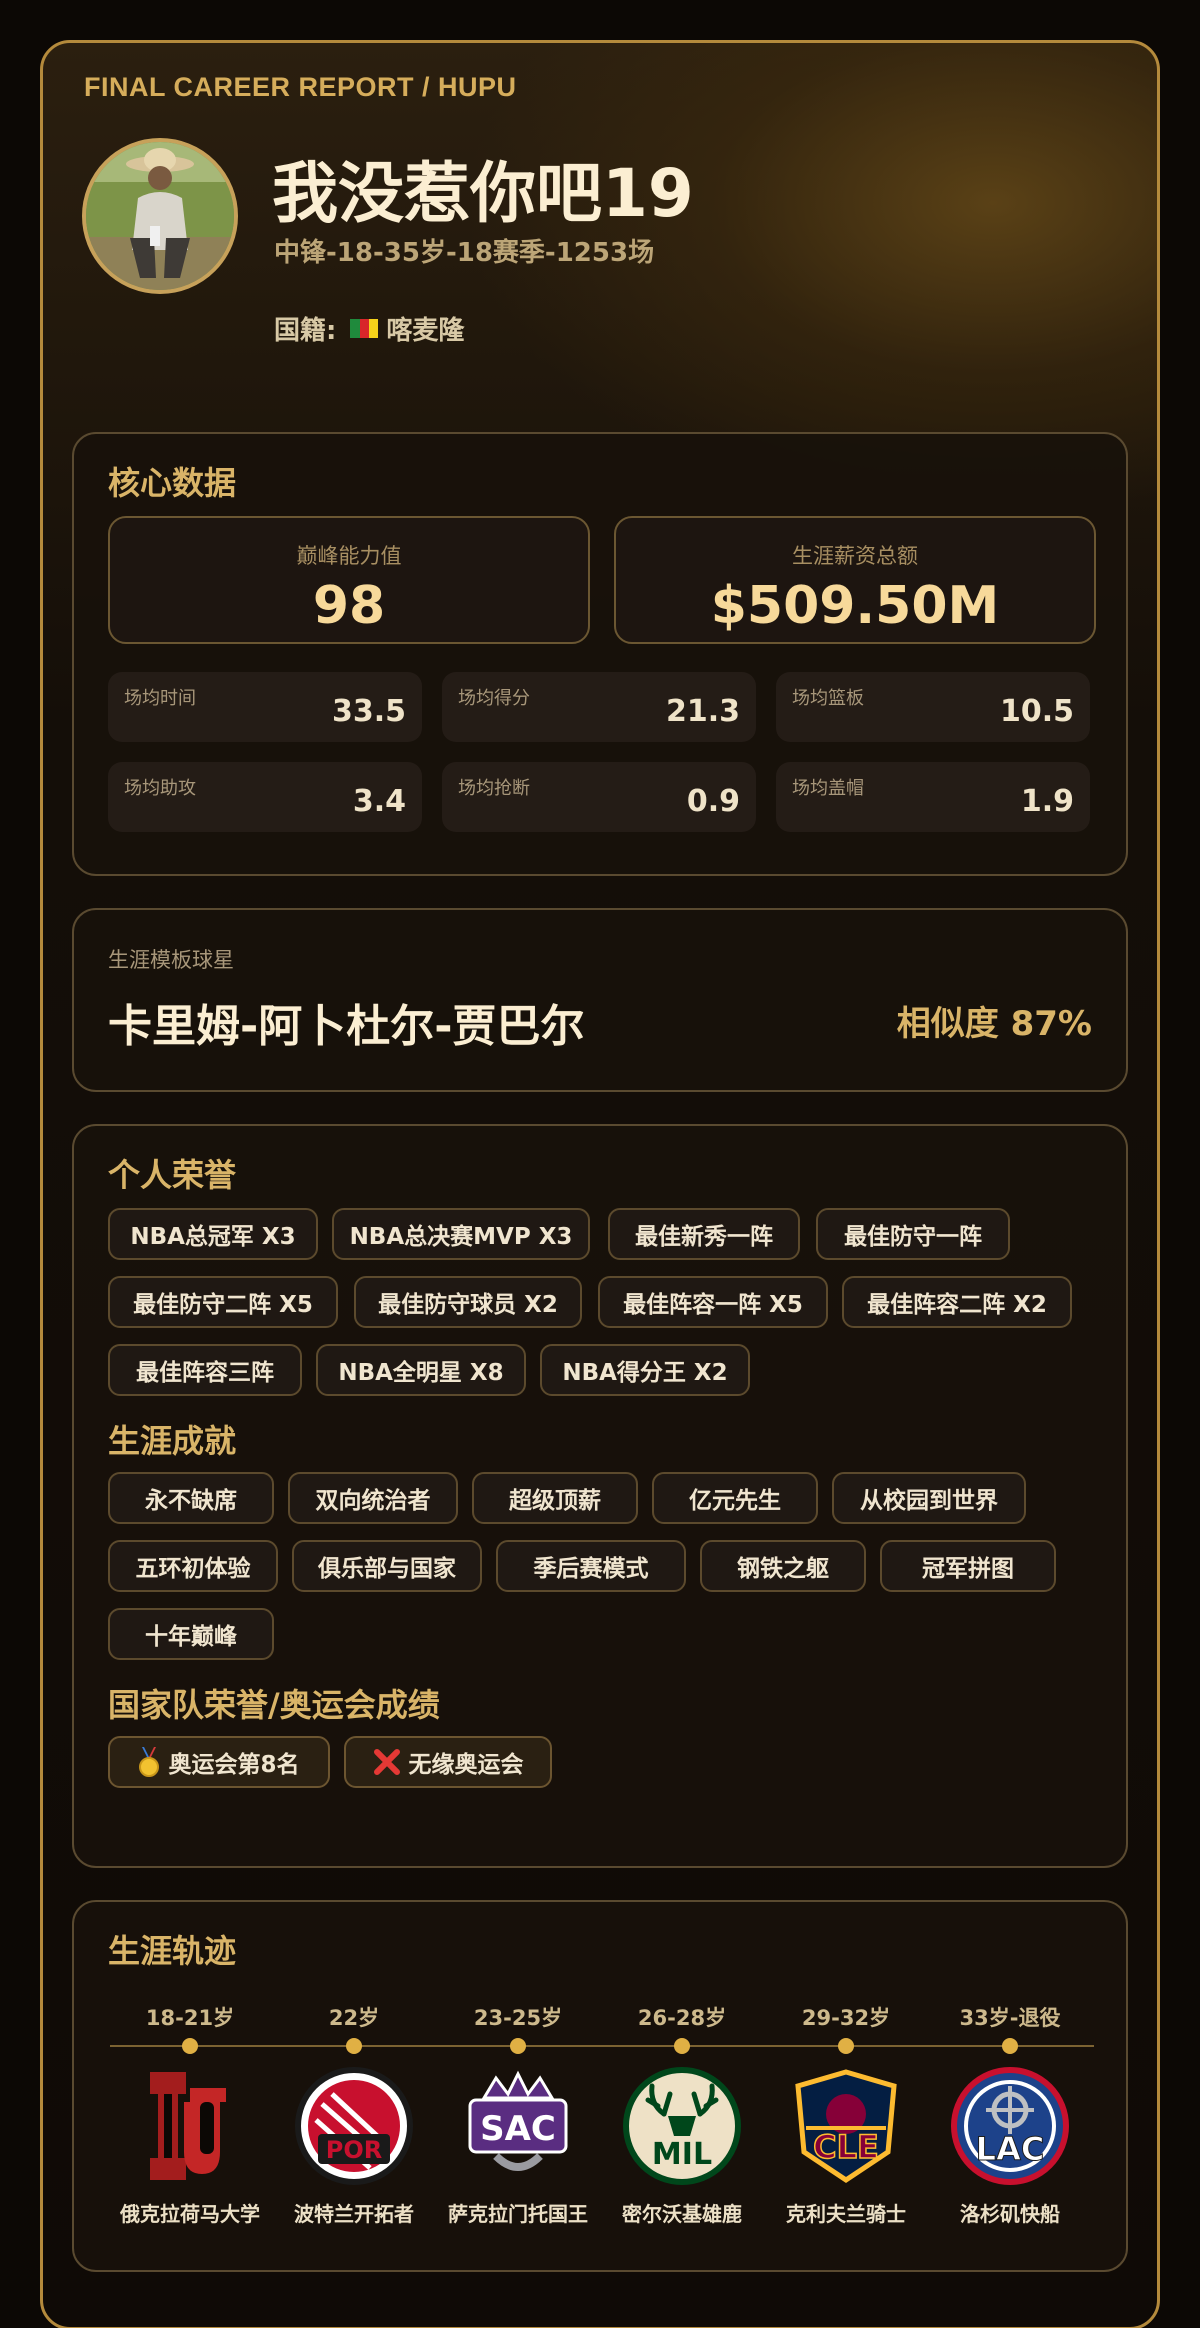  I want to click on olympic-result-chip: 奥运会第8名, so click(219, 1762).